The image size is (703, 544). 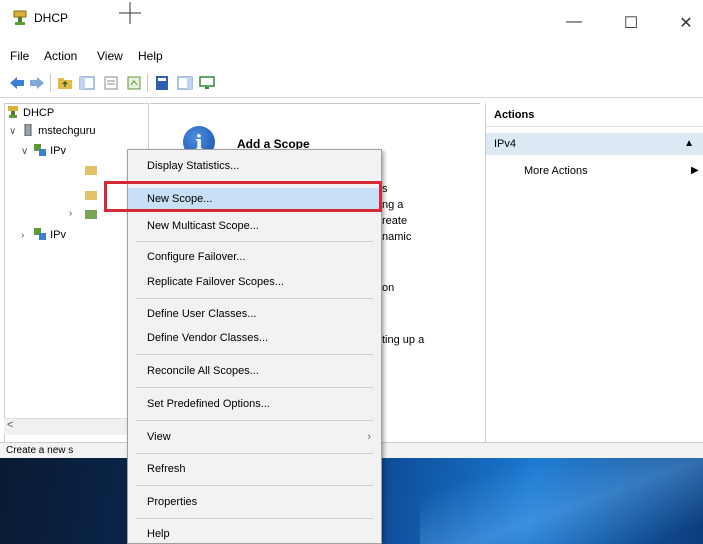 I want to click on action-pane-icon, so click(x=185, y=83).